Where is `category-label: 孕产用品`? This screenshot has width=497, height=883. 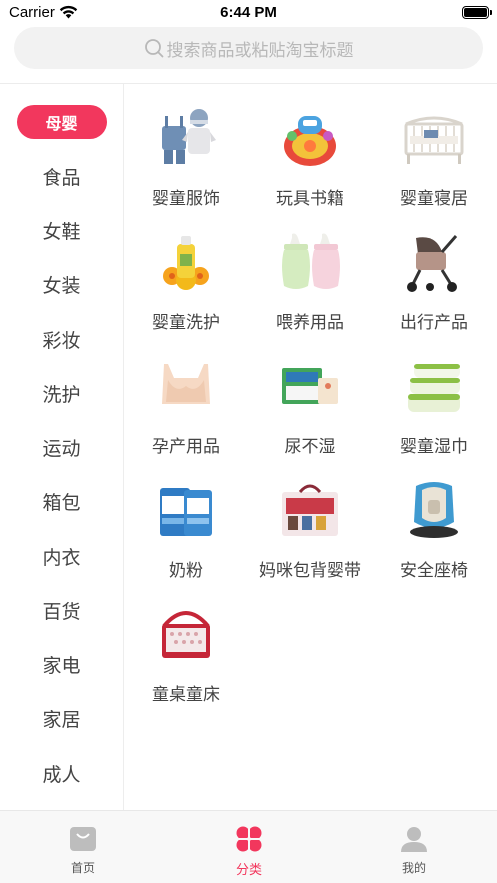
category-label: 孕产用品 is located at coordinates (186, 446).